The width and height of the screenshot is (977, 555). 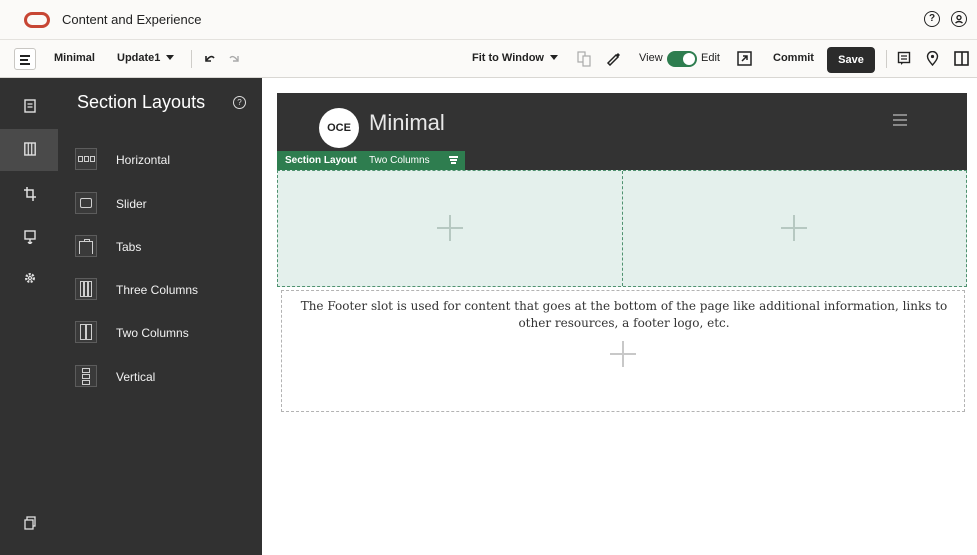 What do you see at coordinates (86, 376) in the screenshot?
I see `vertical-layout-icon` at bounding box center [86, 376].